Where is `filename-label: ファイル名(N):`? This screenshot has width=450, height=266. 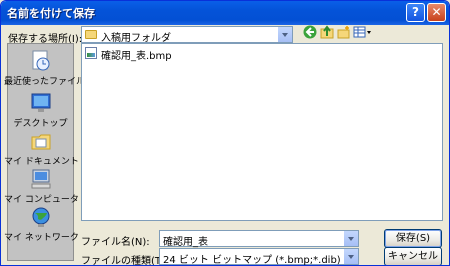
filename-label: ファイル名(N): is located at coordinates (115, 242).